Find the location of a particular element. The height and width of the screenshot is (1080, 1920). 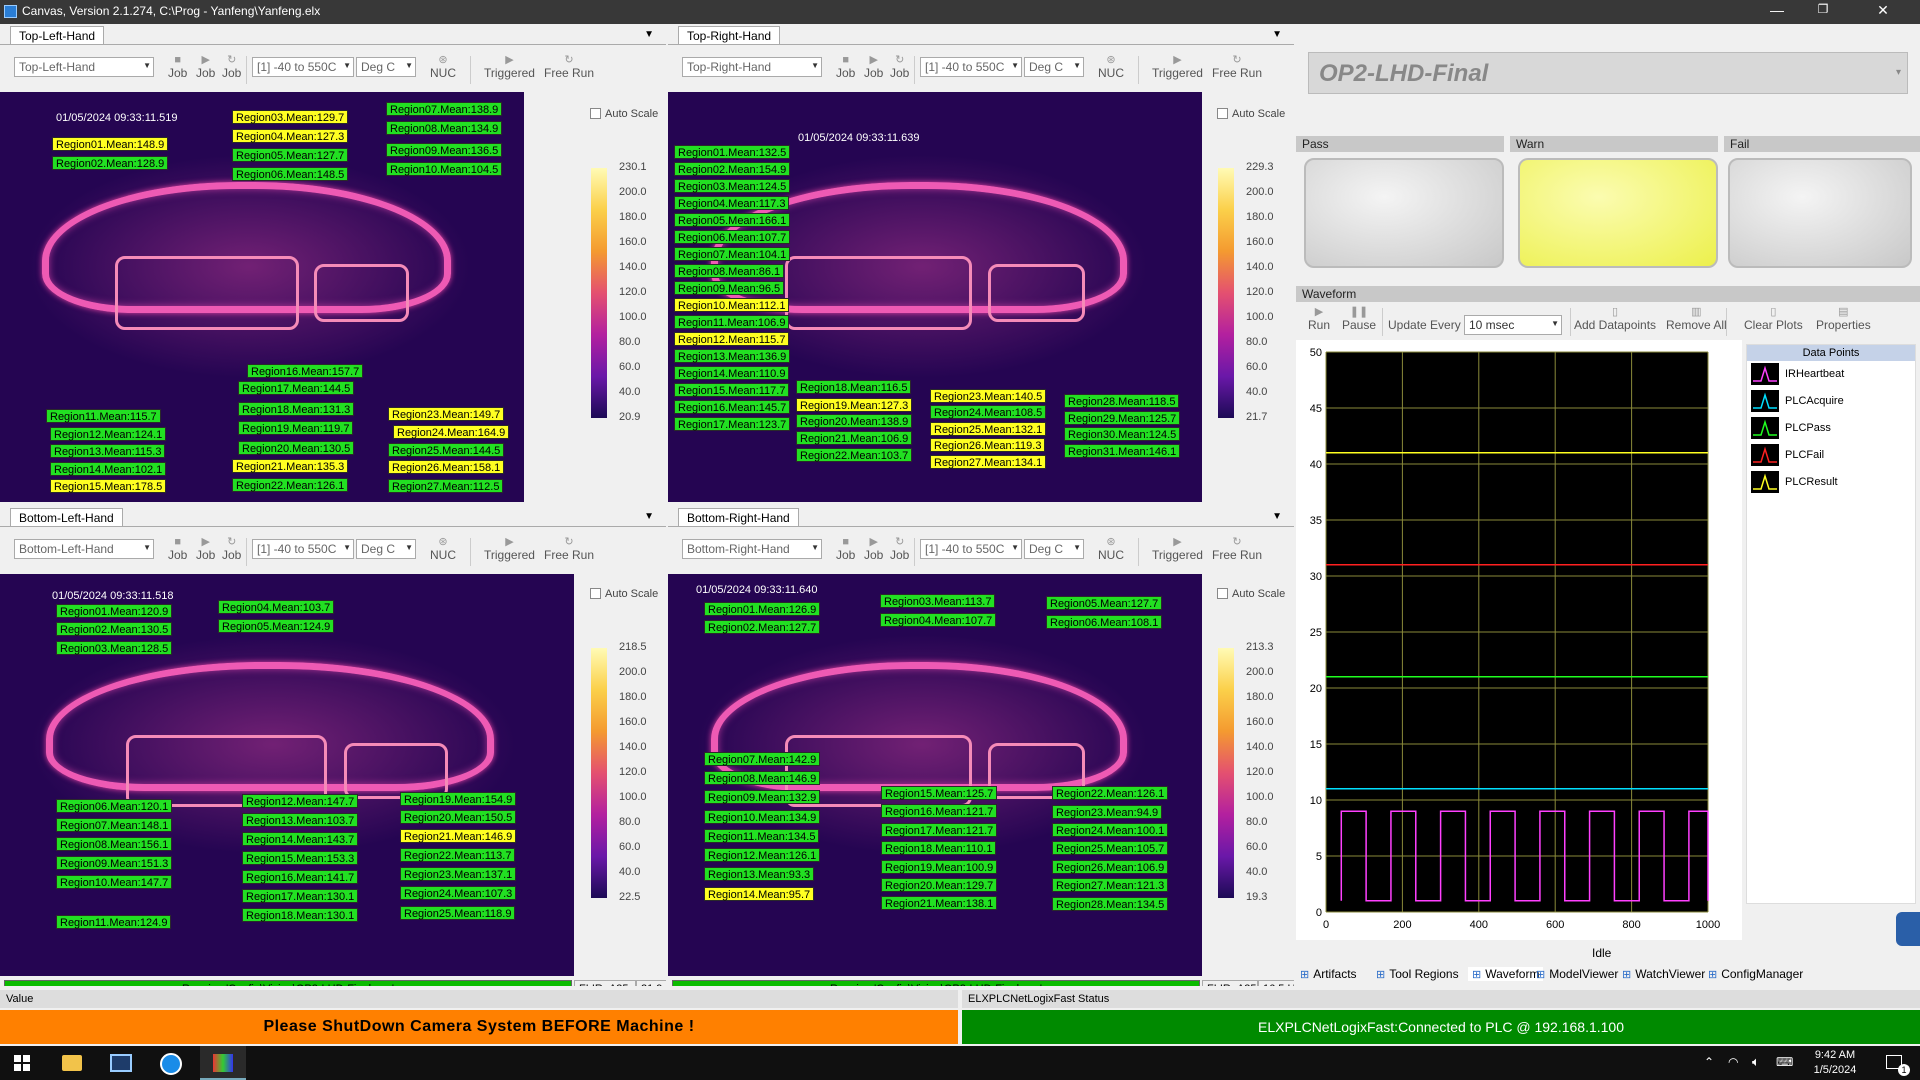

clock-time: 9:42 AM is located at coordinates (1835, 1055).